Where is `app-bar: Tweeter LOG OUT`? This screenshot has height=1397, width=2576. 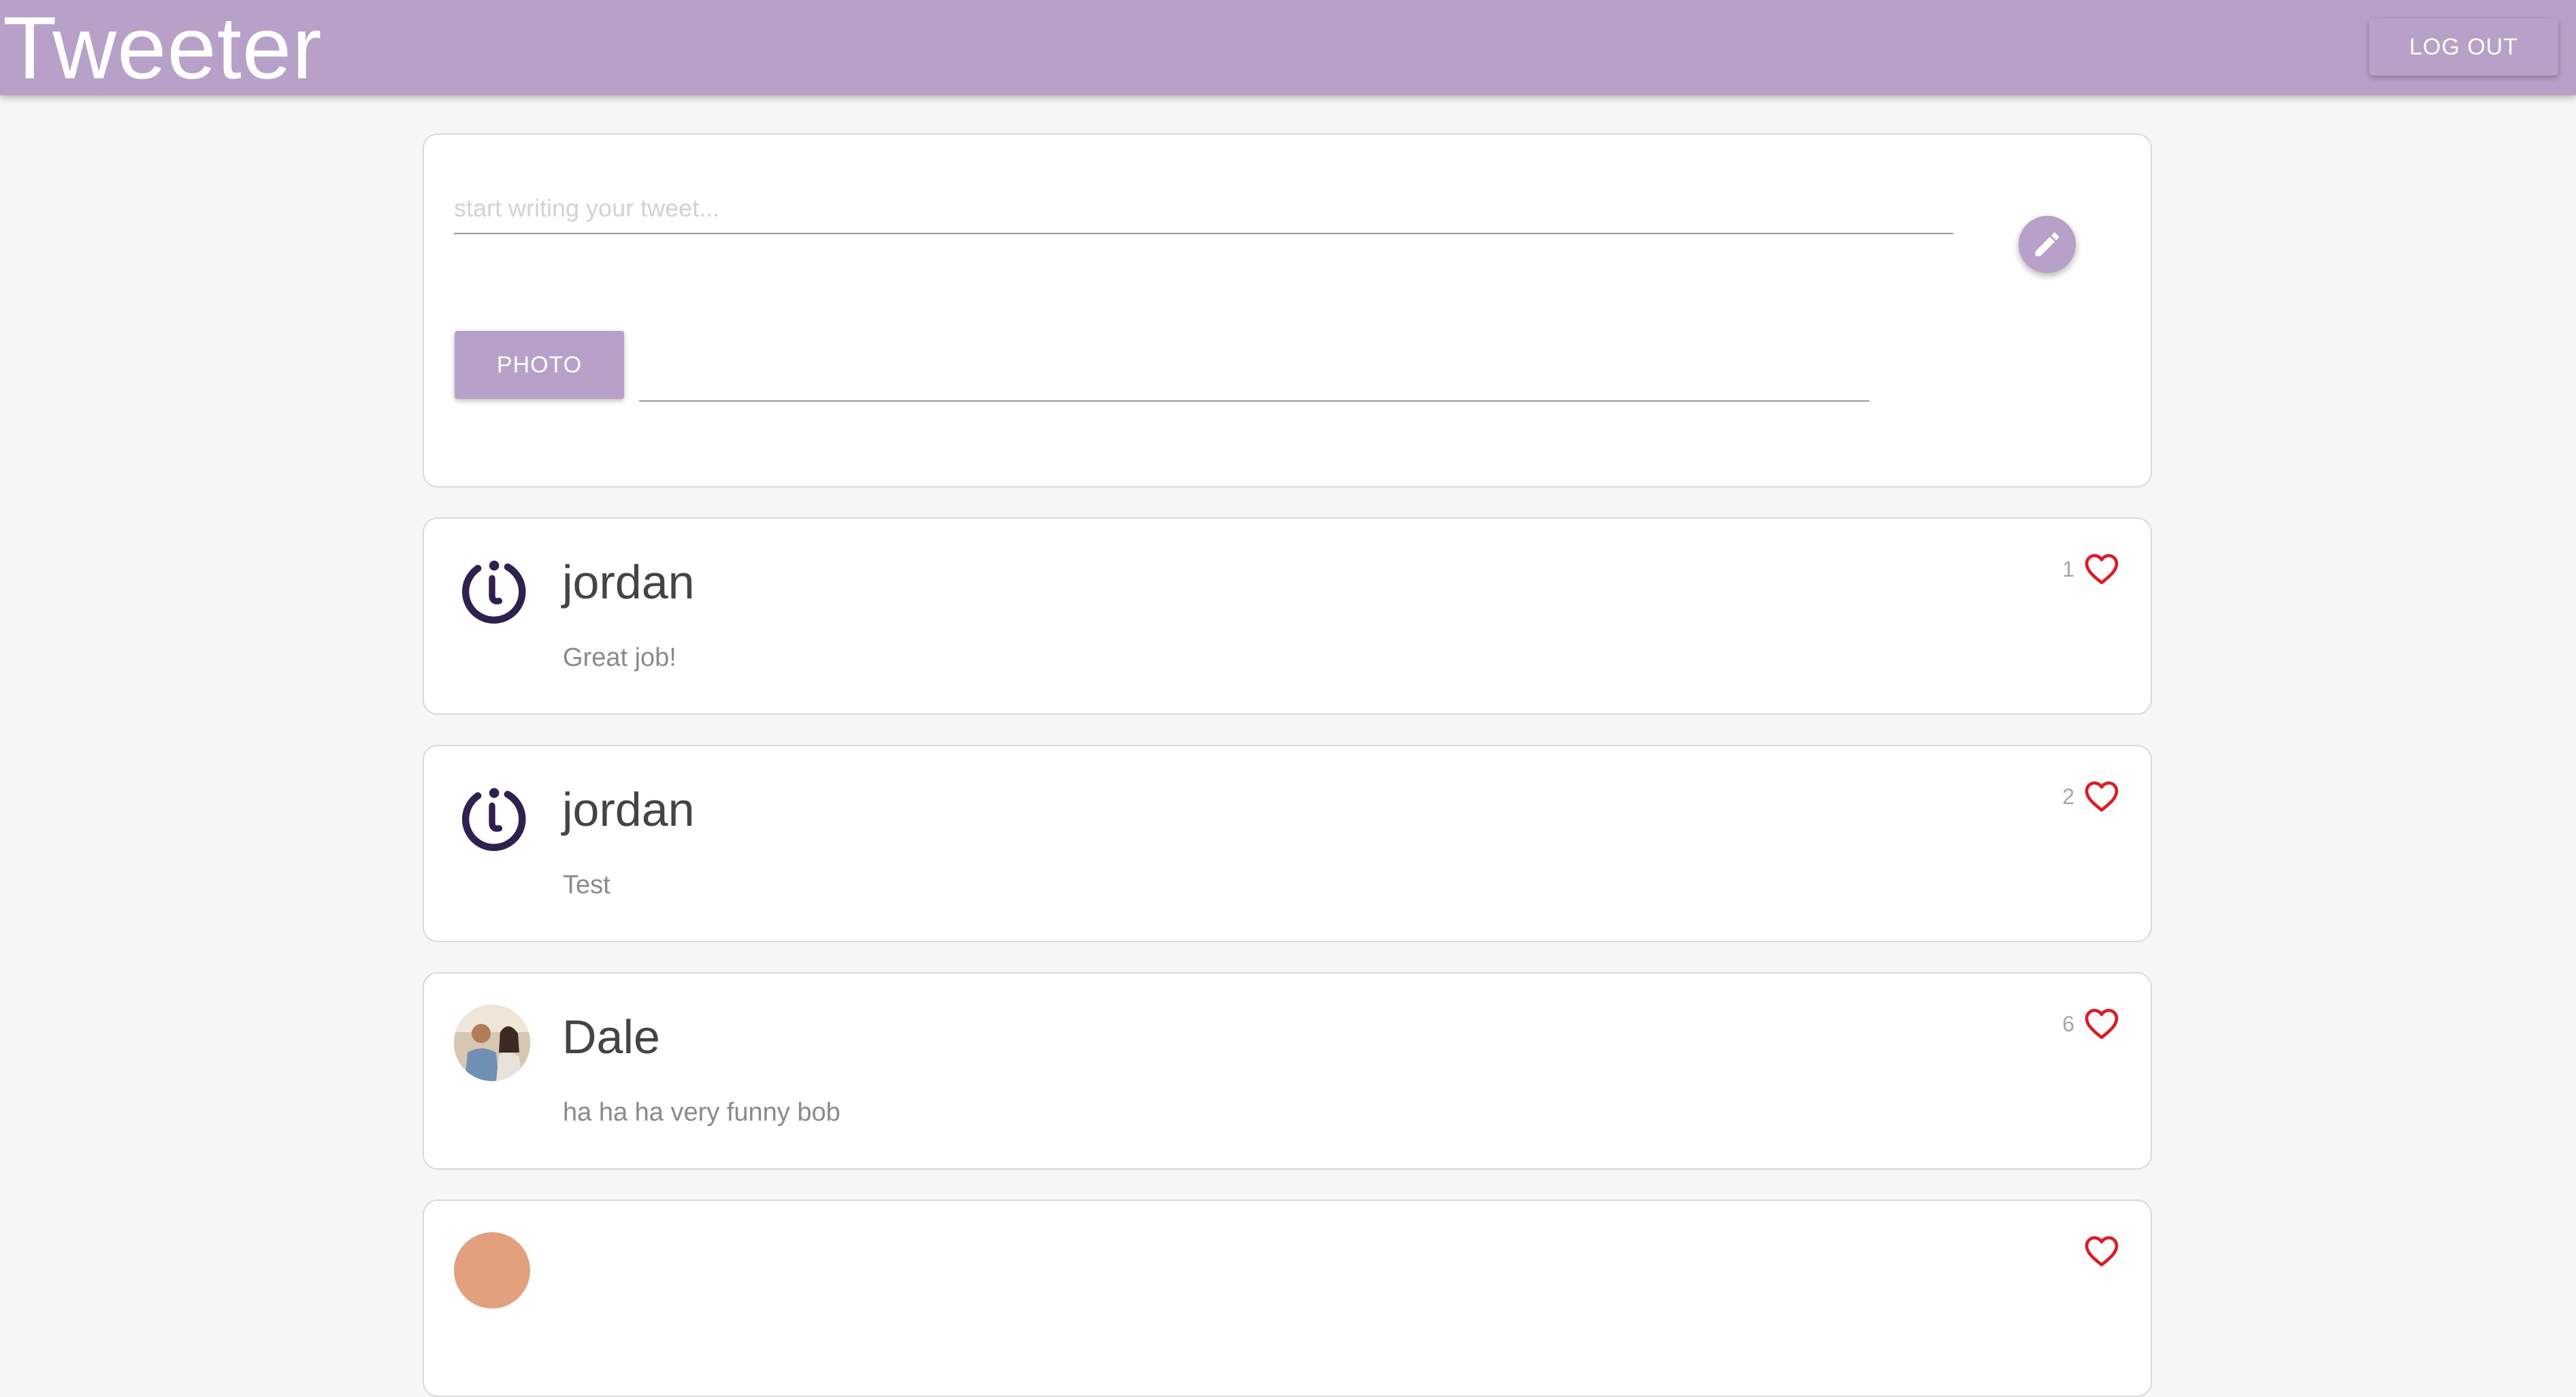
app-bar: Tweeter LOG OUT is located at coordinates (1288, 47).